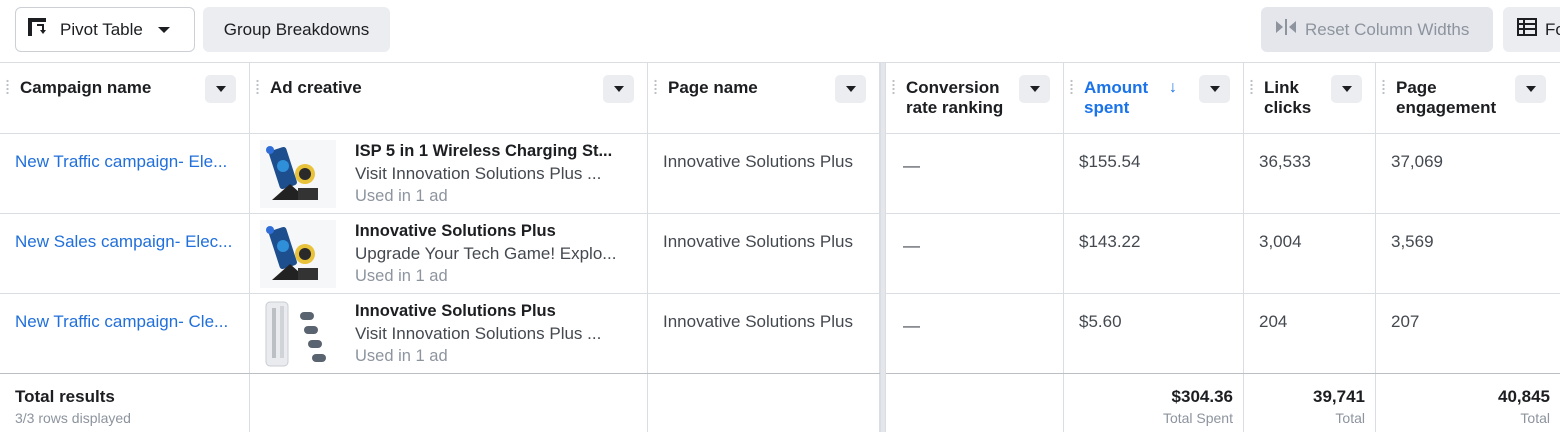 The width and height of the screenshot is (1560, 432). I want to click on header-link-clicks: Link clicks, so click(1310, 98).